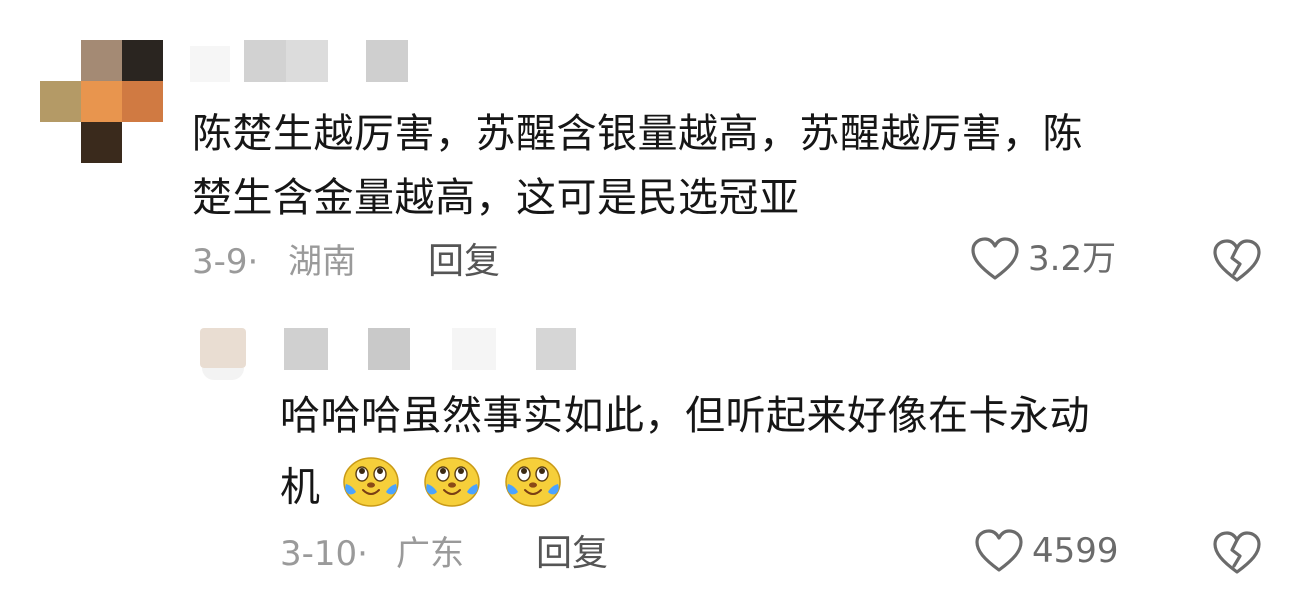  I want to click on comment-date: 3-9·, so click(225, 262).